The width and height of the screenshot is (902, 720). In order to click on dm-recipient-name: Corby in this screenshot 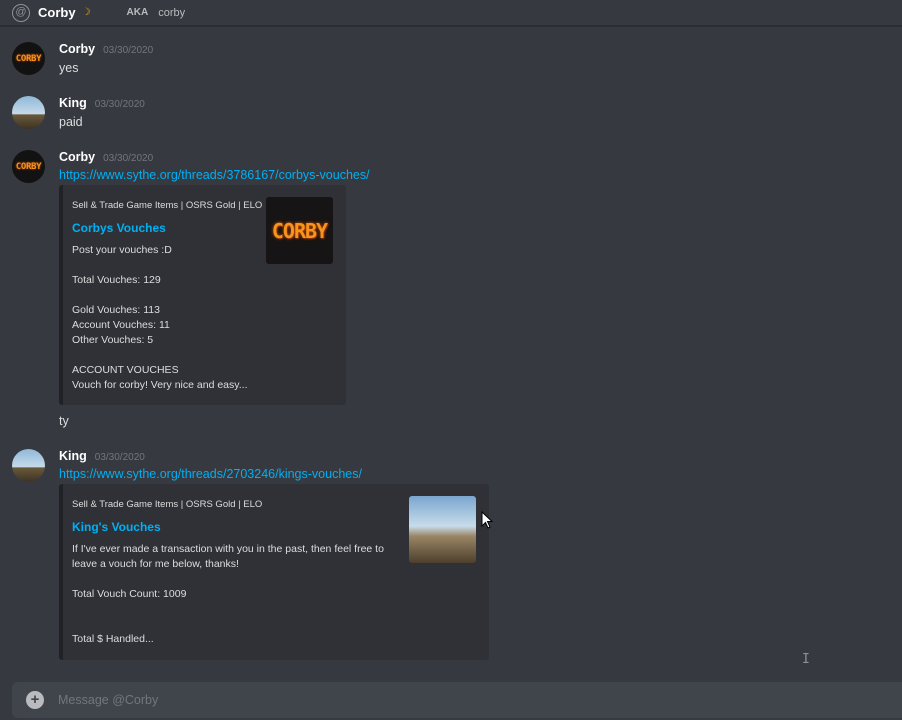, I will do `click(57, 12)`.